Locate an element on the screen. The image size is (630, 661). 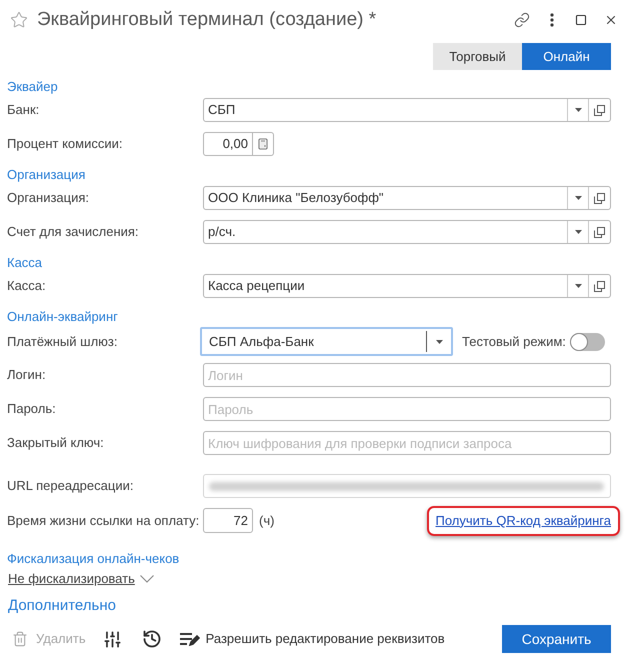
history-button is located at coordinates (152, 639).